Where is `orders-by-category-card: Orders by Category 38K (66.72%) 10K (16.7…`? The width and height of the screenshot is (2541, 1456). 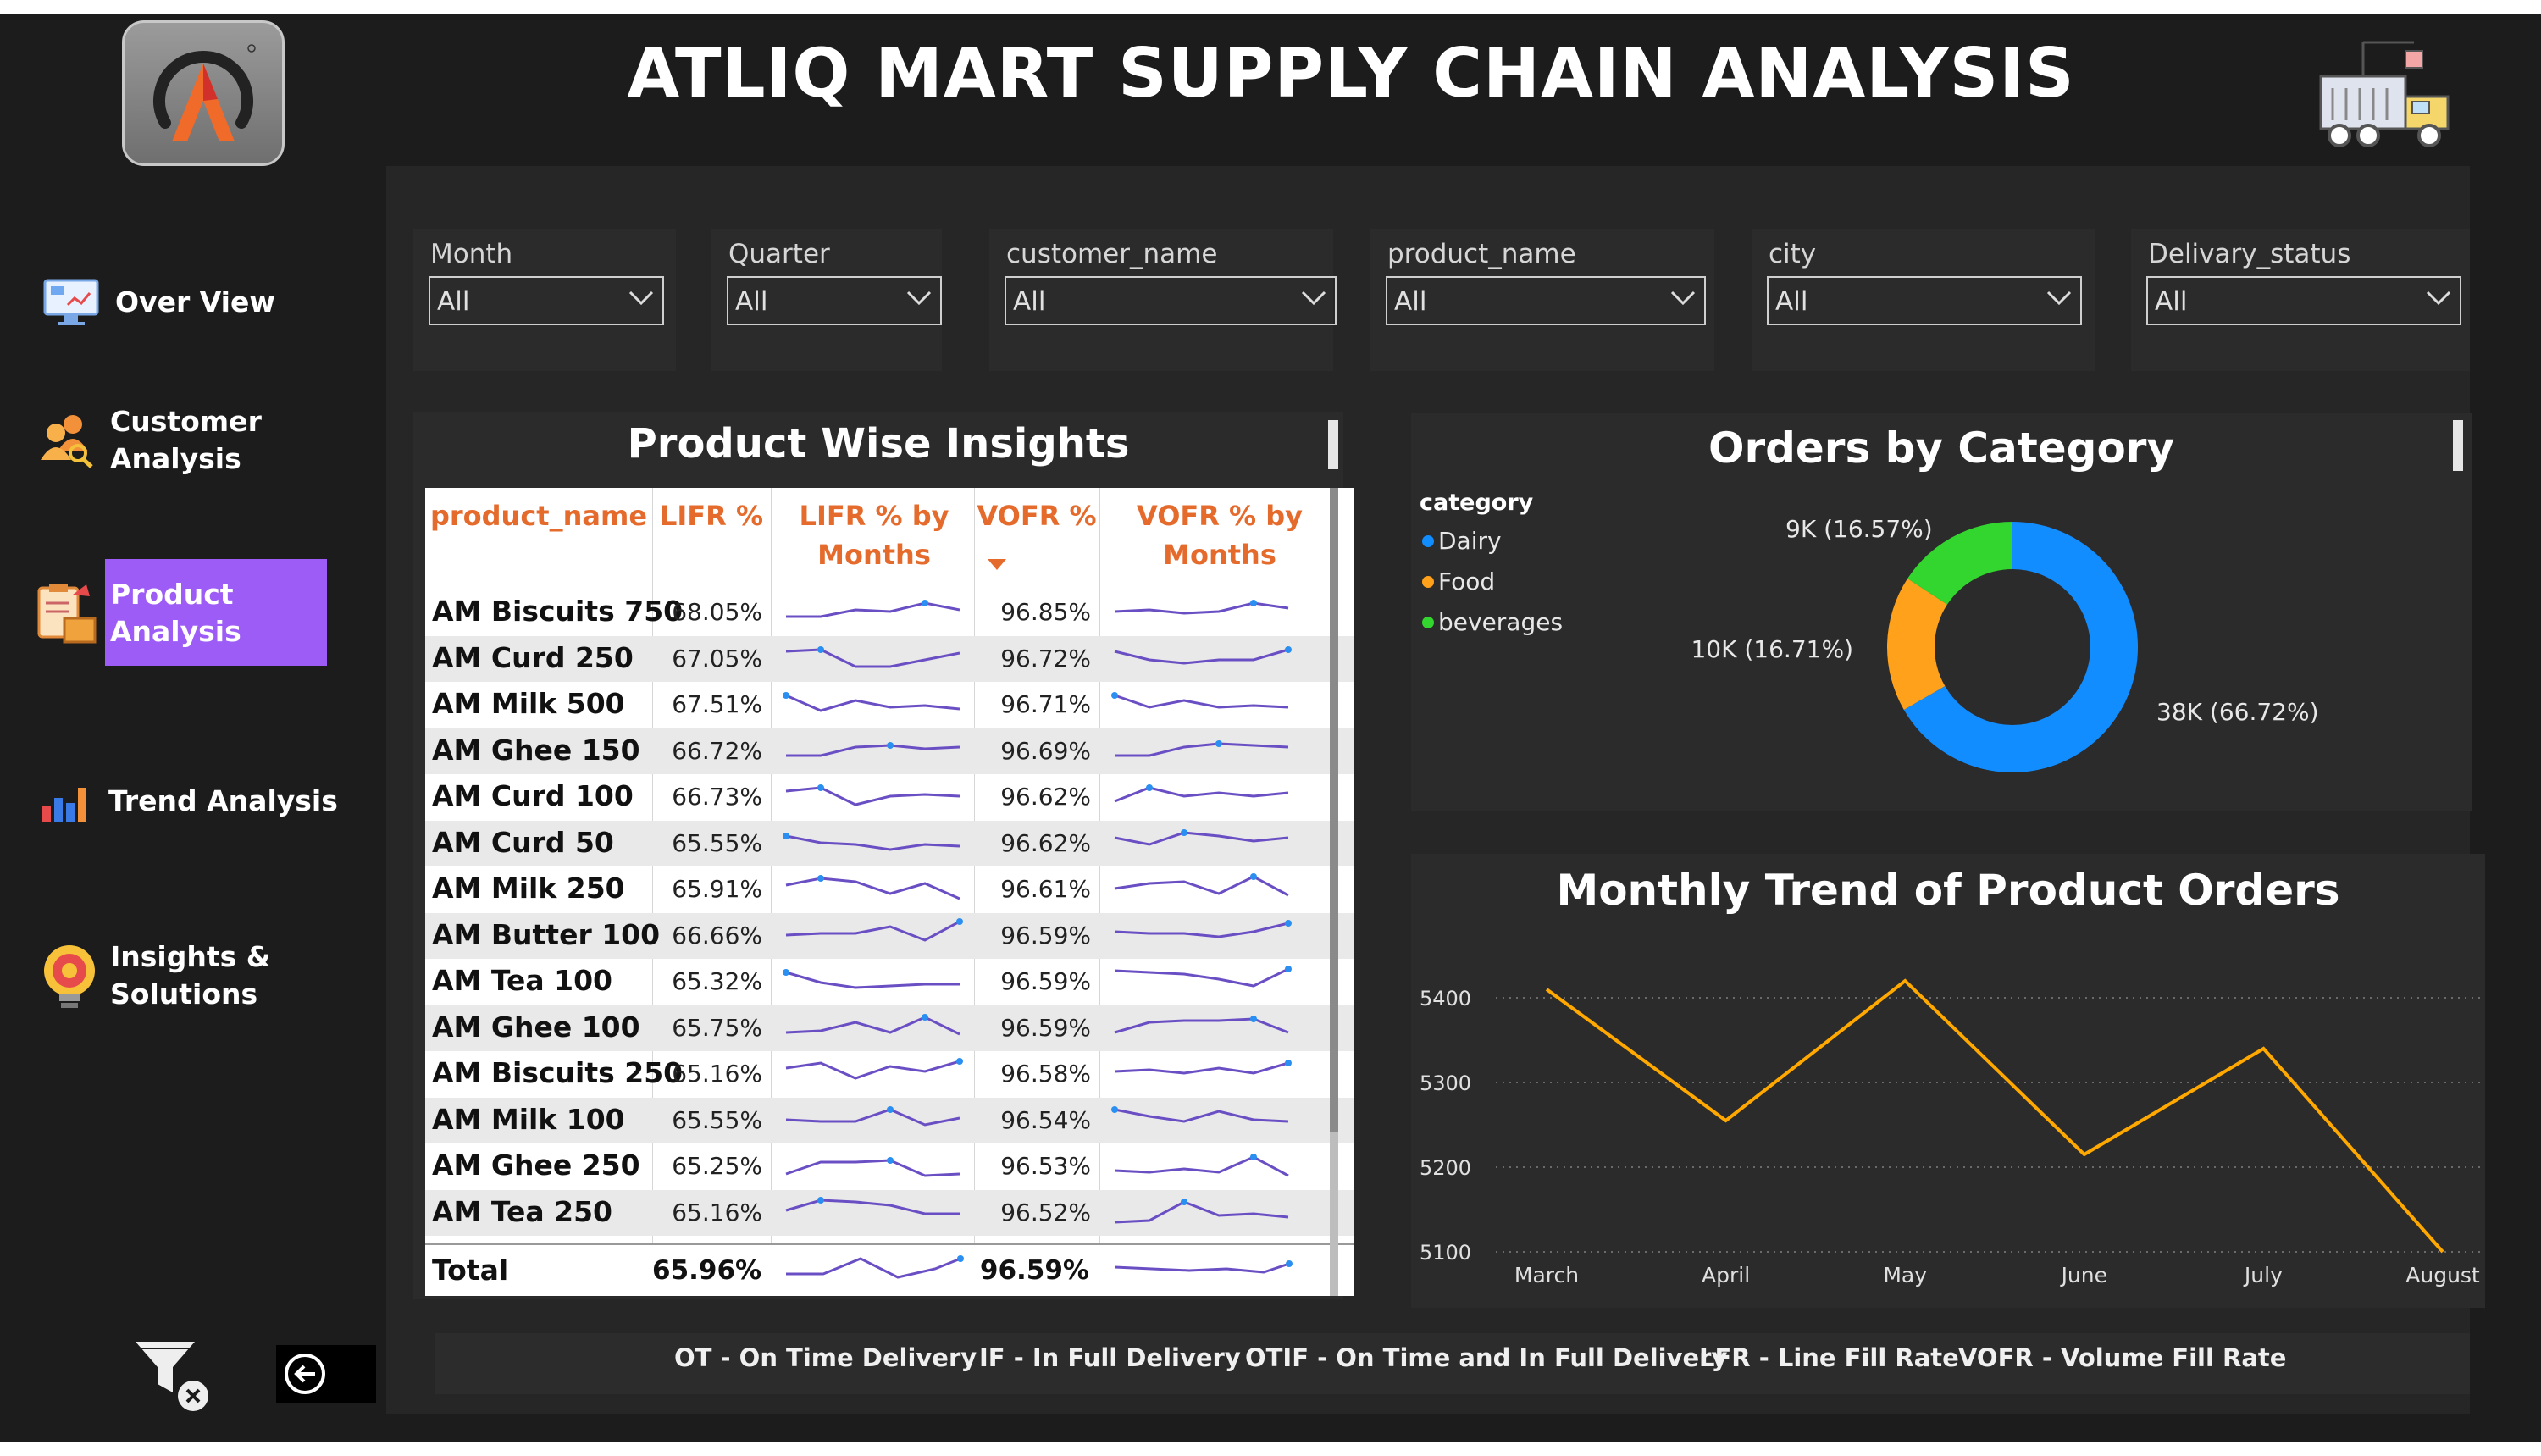
orders-by-category-card: Orders by Category 38K (66.72%) 10K (16.7… is located at coordinates (1941, 612).